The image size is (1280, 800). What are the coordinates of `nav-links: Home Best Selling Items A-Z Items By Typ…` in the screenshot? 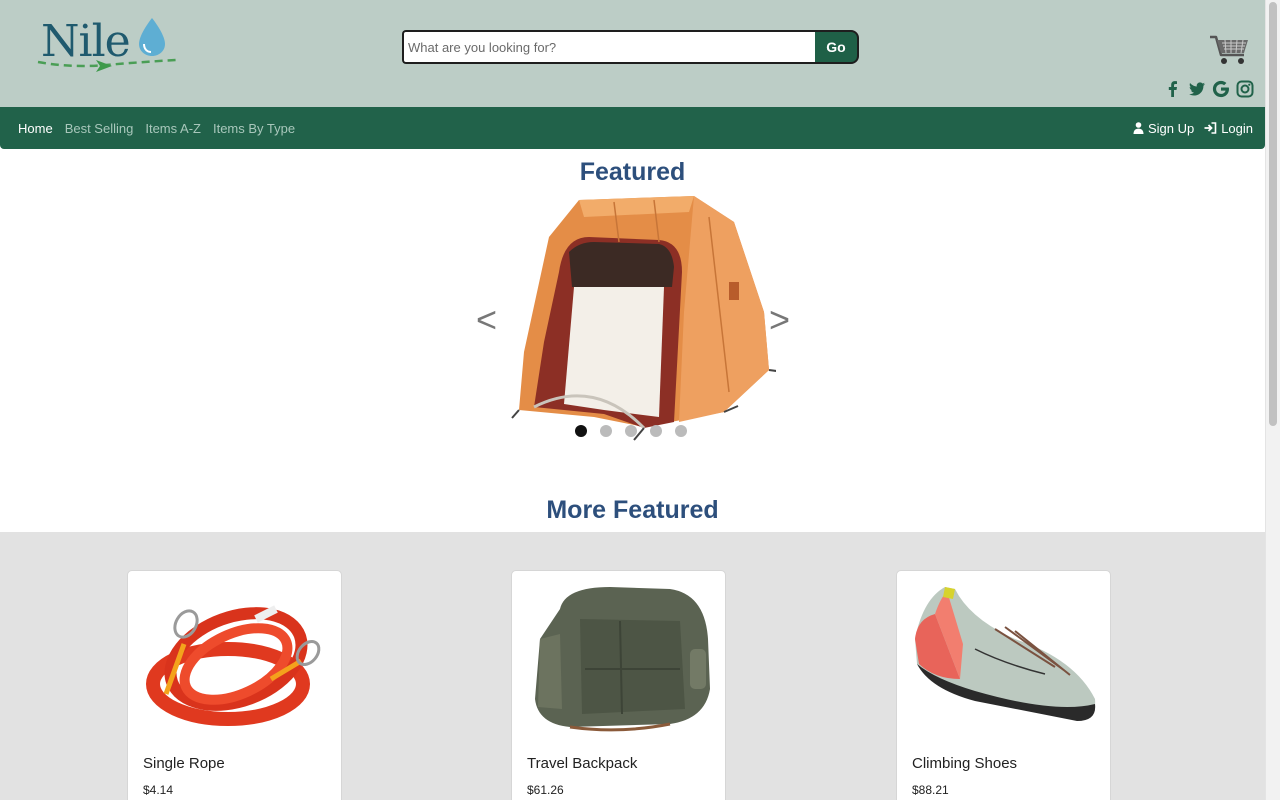 It's located at (156, 128).